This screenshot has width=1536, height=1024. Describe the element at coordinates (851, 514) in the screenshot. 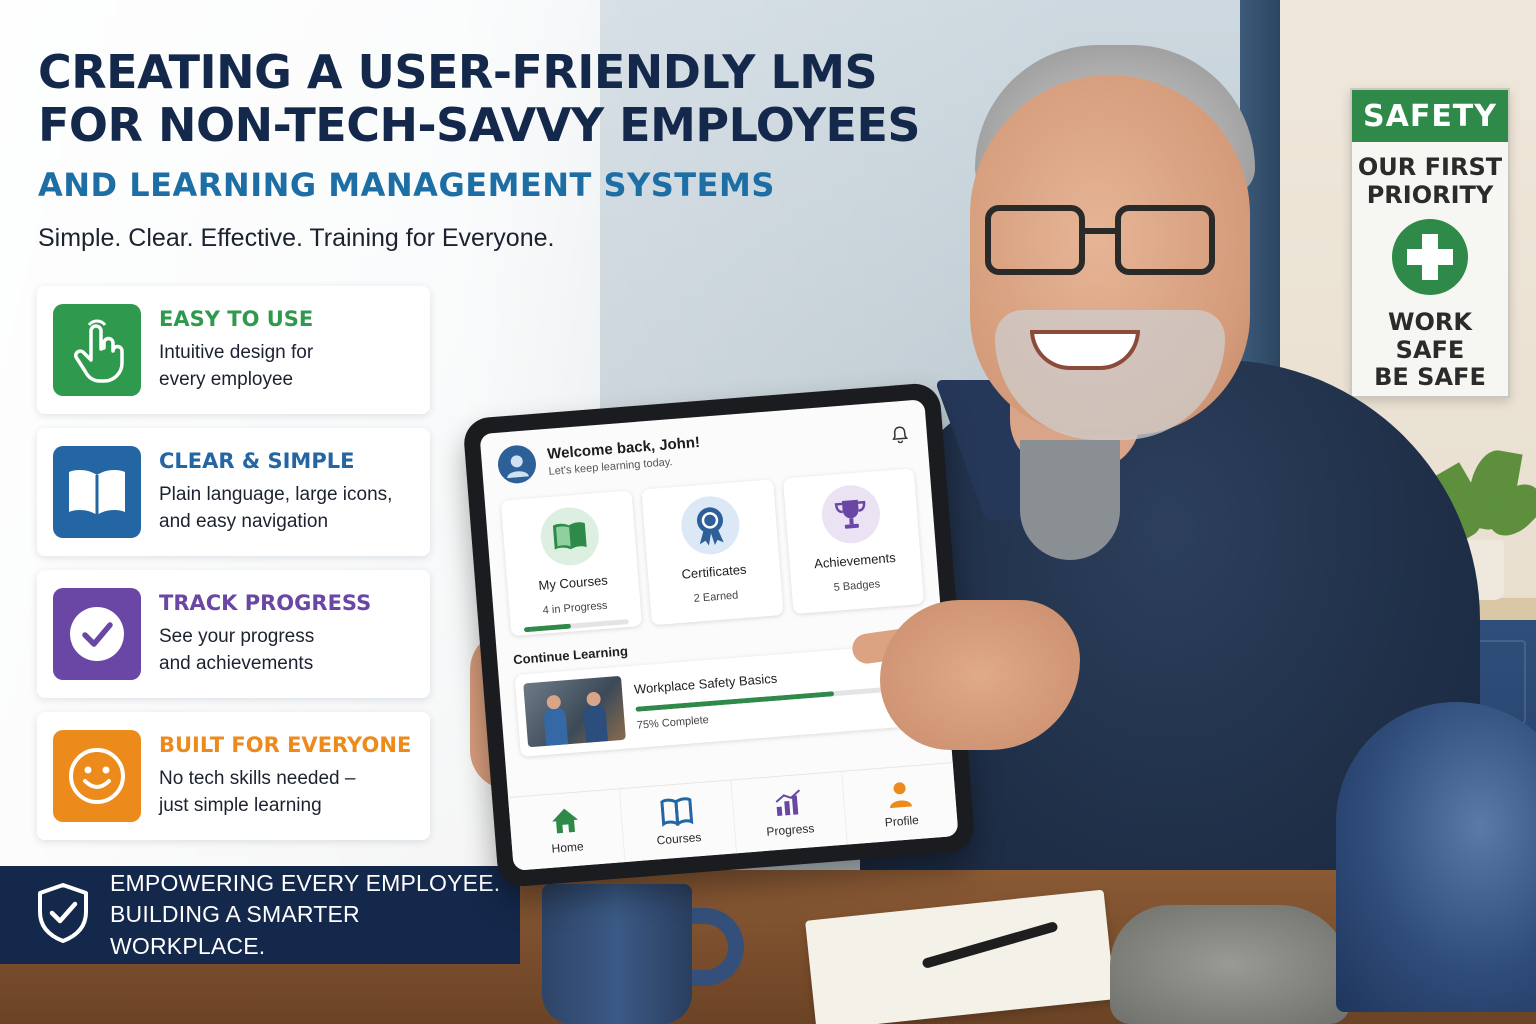

I see `trophy-icon` at that location.